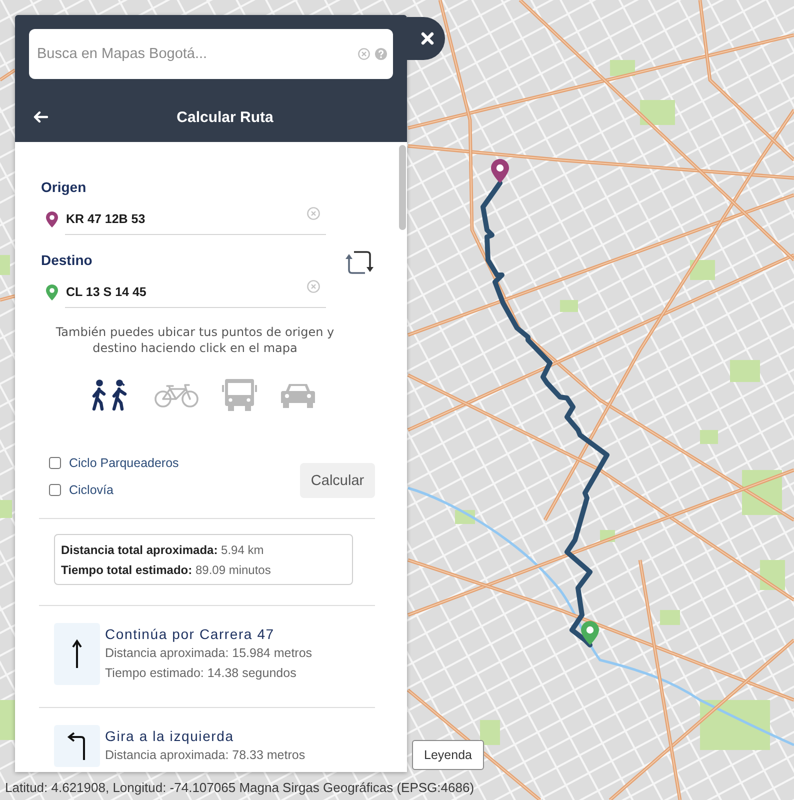  What do you see at coordinates (225, 117) in the screenshot?
I see `panel-title: Calcular Ruta` at bounding box center [225, 117].